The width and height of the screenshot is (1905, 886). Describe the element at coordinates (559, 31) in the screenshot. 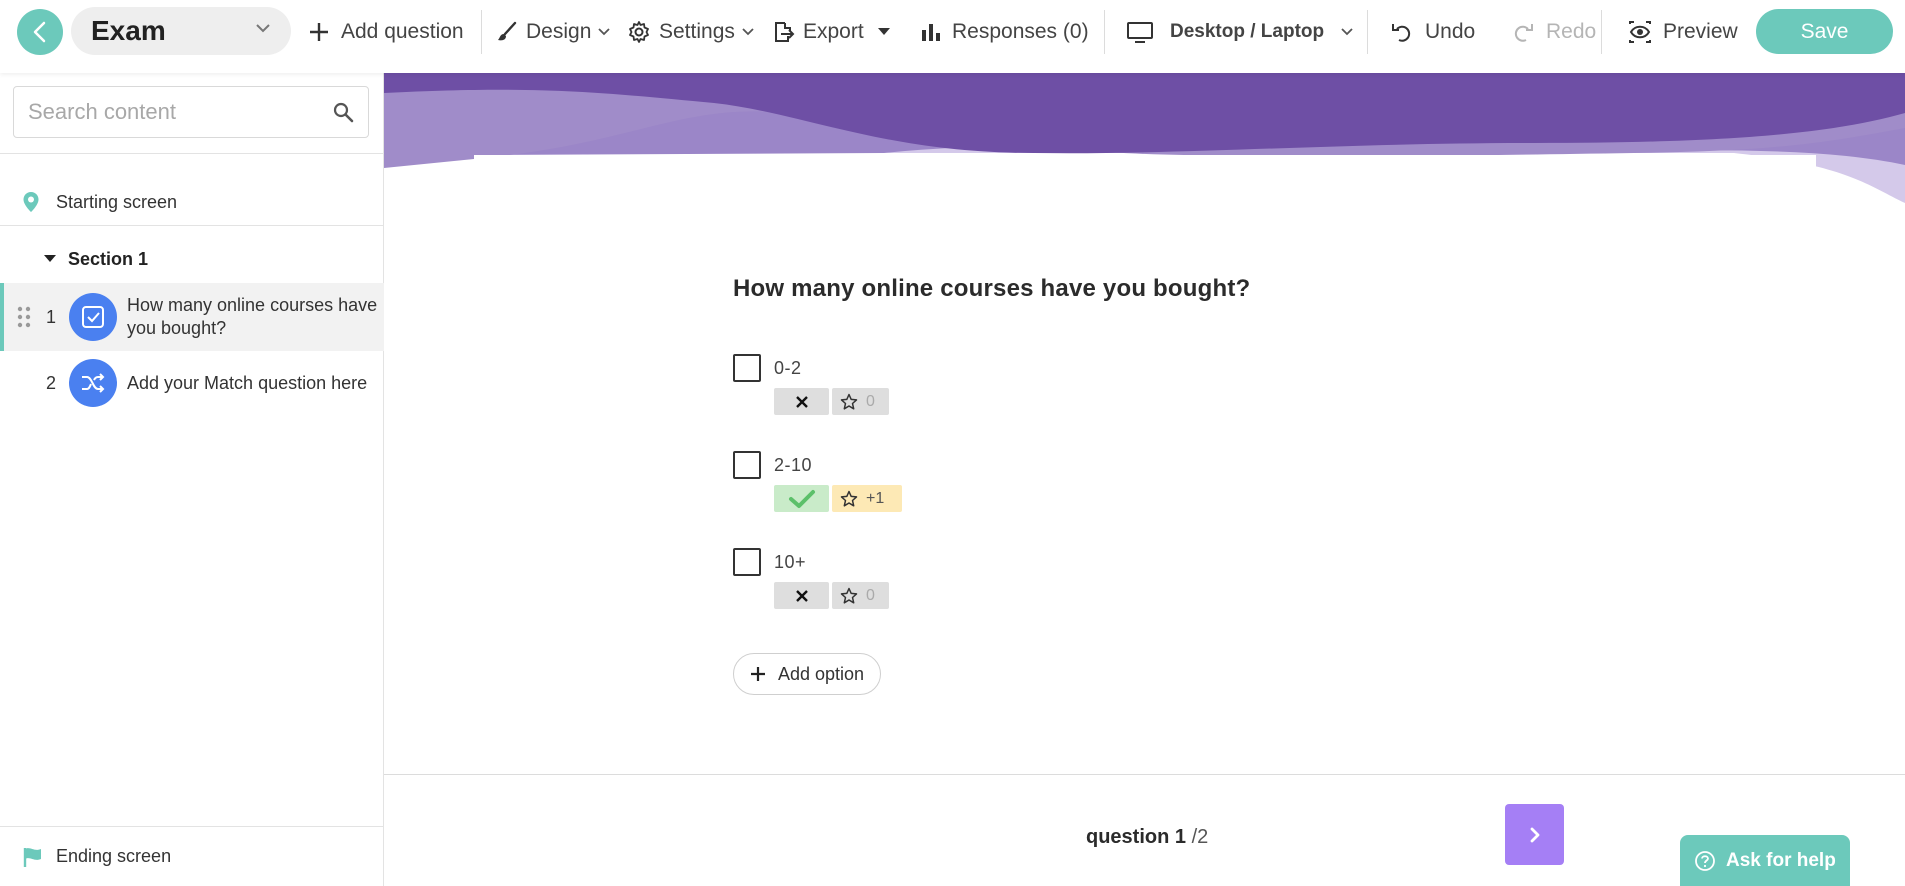

I see `design-label: Design` at that location.